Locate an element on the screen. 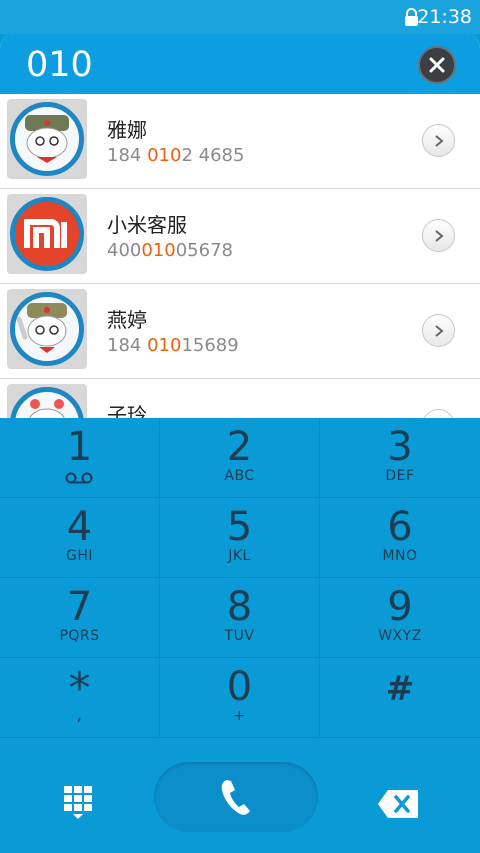 The image size is (480, 853). key-digit: 3 is located at coordinates (400, 447).